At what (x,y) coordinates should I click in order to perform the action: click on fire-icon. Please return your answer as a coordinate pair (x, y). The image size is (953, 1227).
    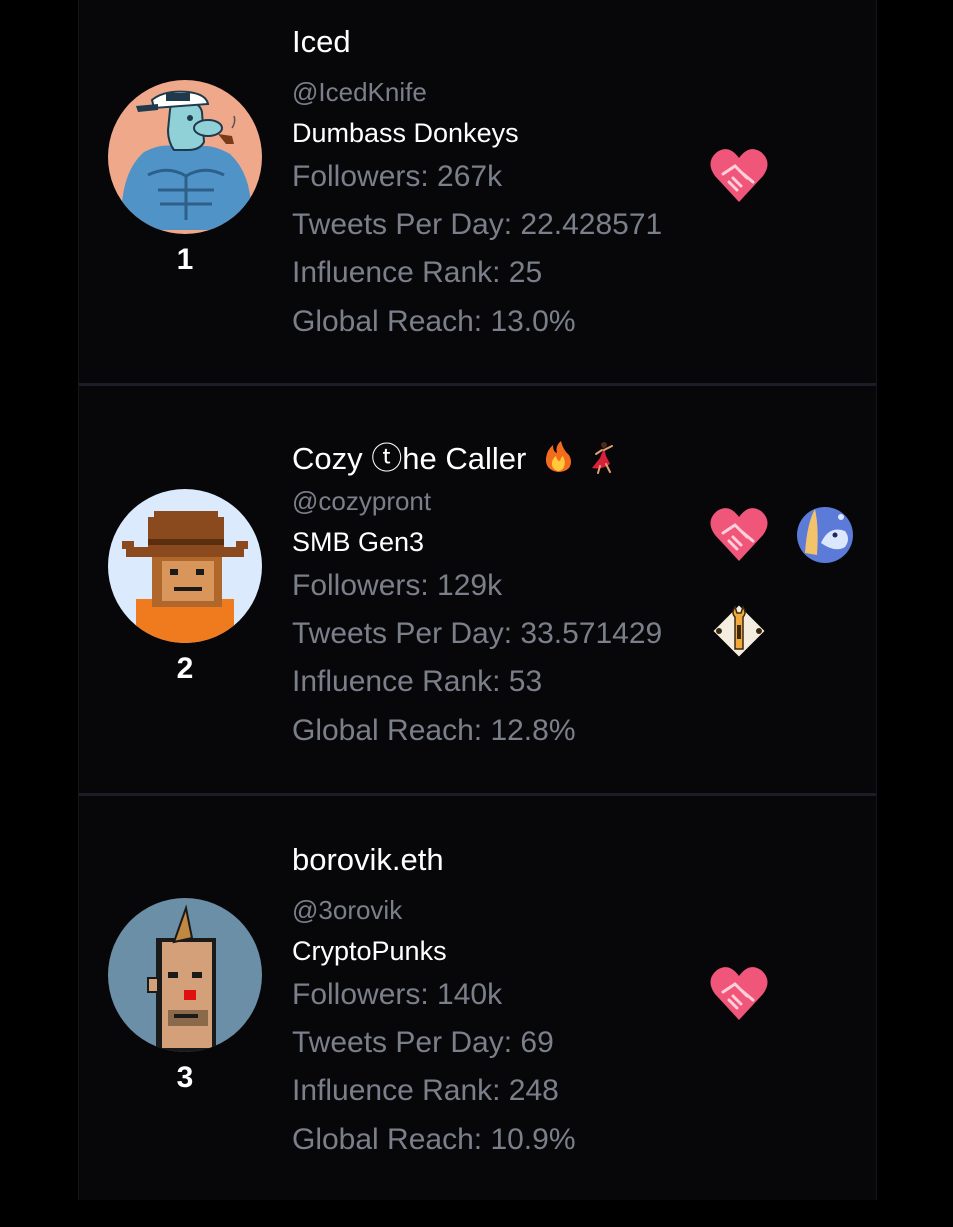
    Looking at the image, I should click on (558, 461).